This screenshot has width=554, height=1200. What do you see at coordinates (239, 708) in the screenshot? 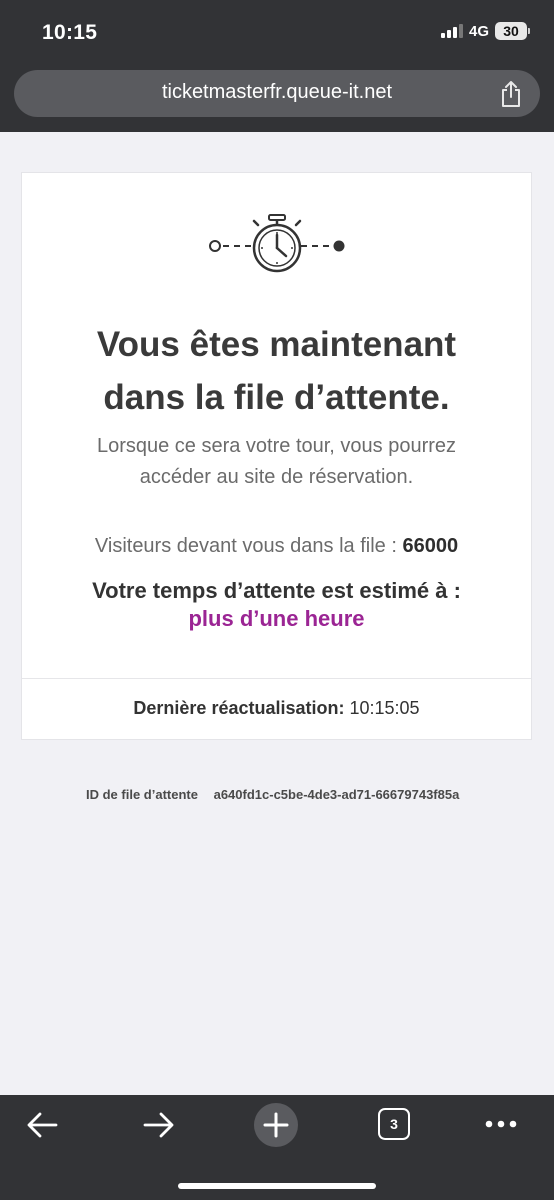
I see `last-refresh-label: Dernière réactualisation:` at bounding box center [239, 708].